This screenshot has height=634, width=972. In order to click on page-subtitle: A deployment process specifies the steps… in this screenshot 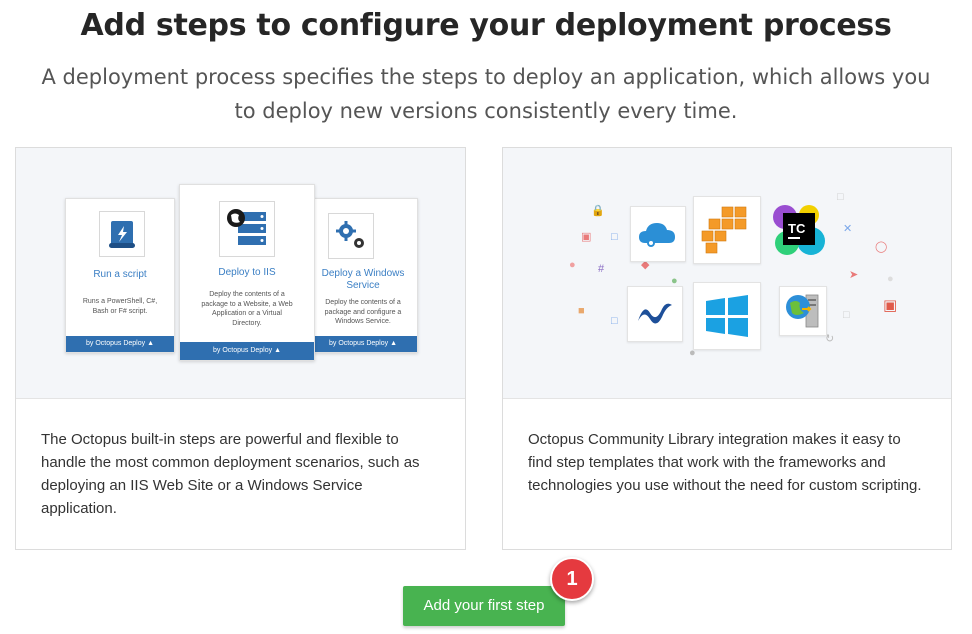, I will do `click(486, 94)`.